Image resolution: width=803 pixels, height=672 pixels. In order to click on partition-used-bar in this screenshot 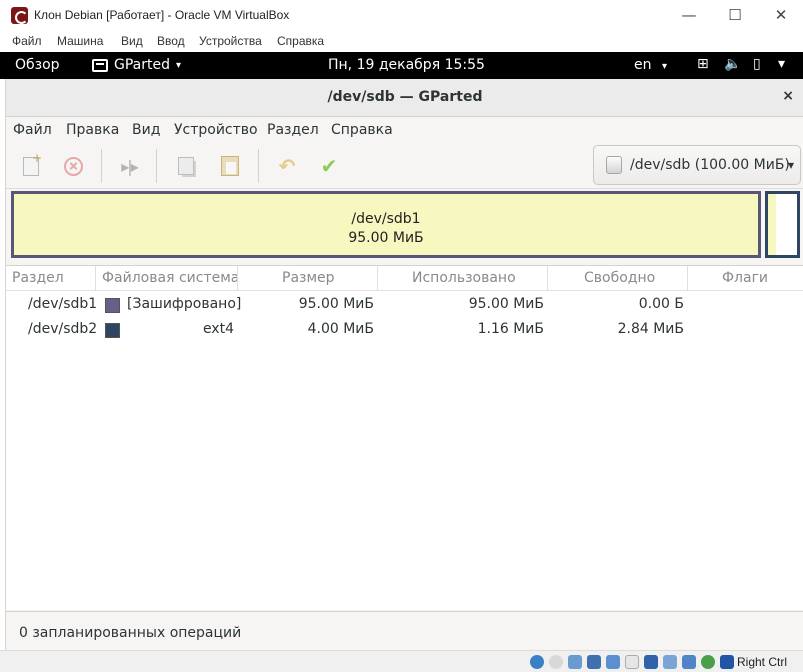, I will do `click(772, 224)`.